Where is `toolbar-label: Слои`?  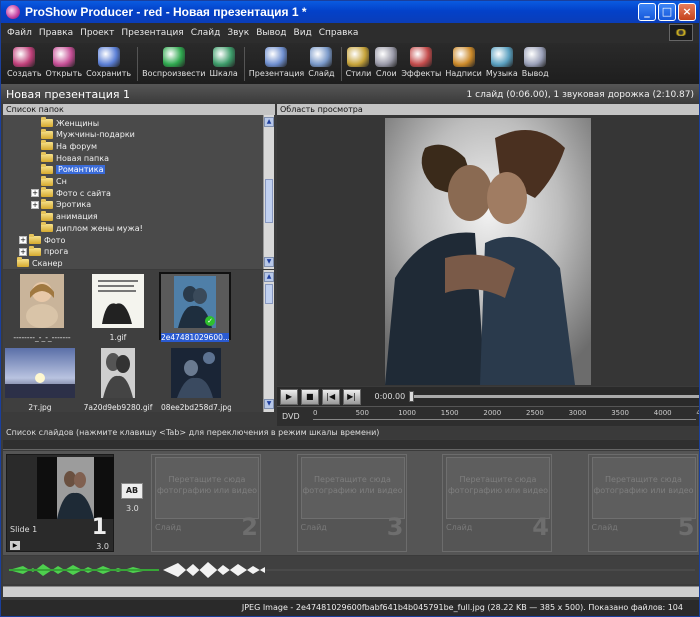 toolbar-label: Слои is located at coordinates (386, 73).